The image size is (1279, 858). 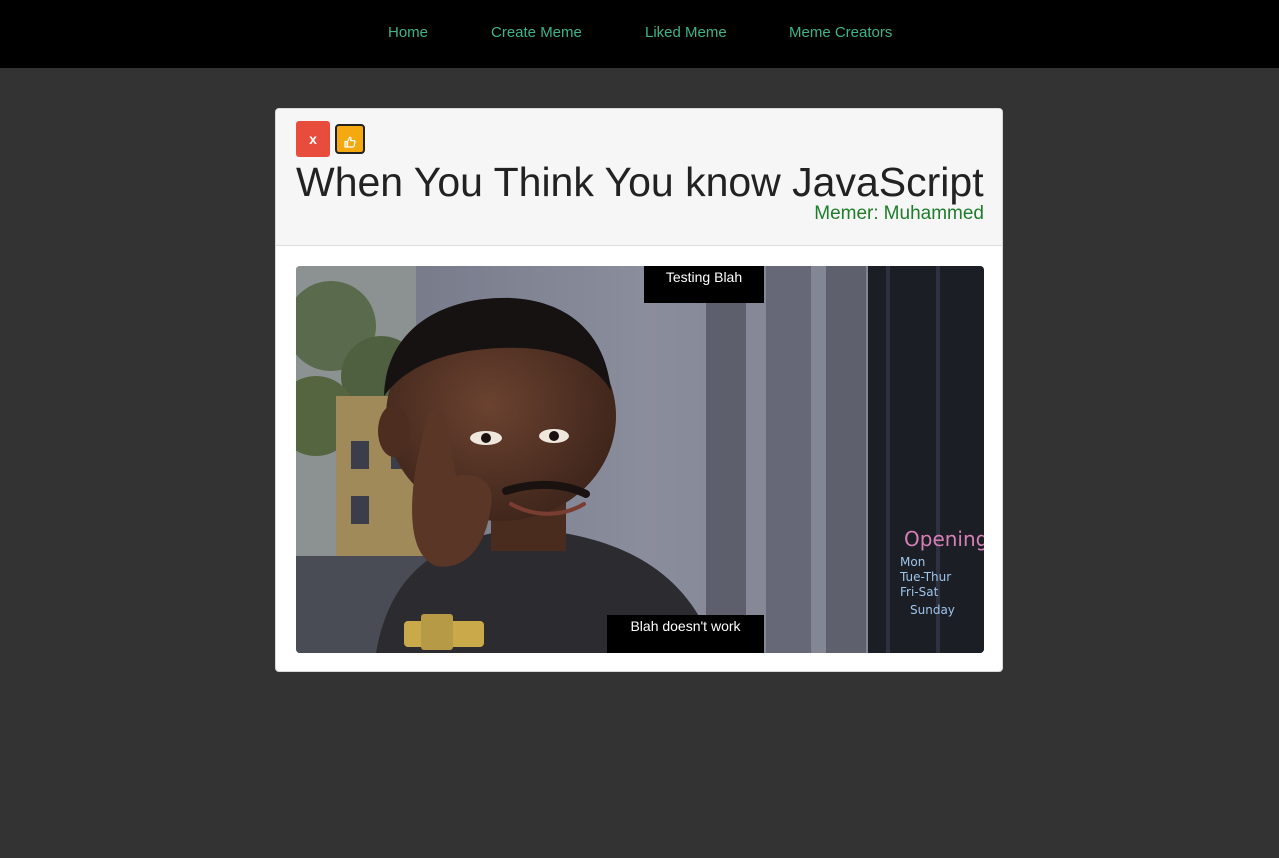 I want to click on thumbs-up-icon, so click(x=350, y=142).